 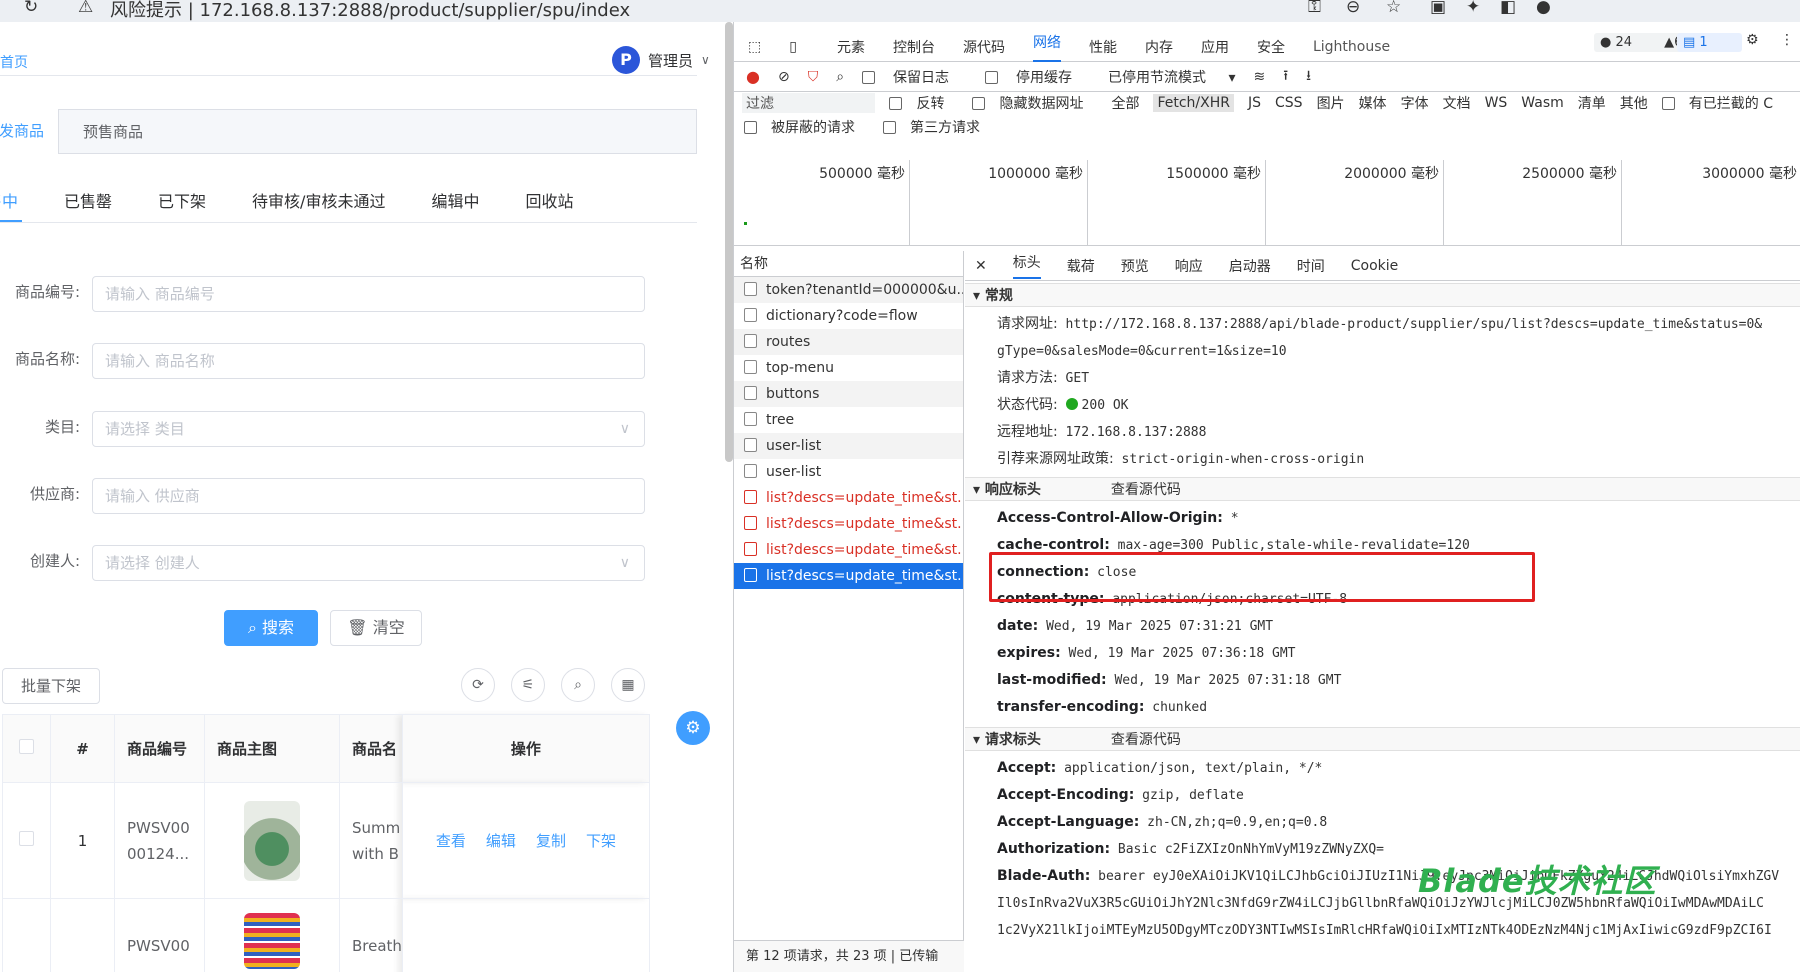 What do you see at coordinates (1373, 103) in the screenshot?
I see `filter-media: 媒体` at bounding box center [1373, 103].